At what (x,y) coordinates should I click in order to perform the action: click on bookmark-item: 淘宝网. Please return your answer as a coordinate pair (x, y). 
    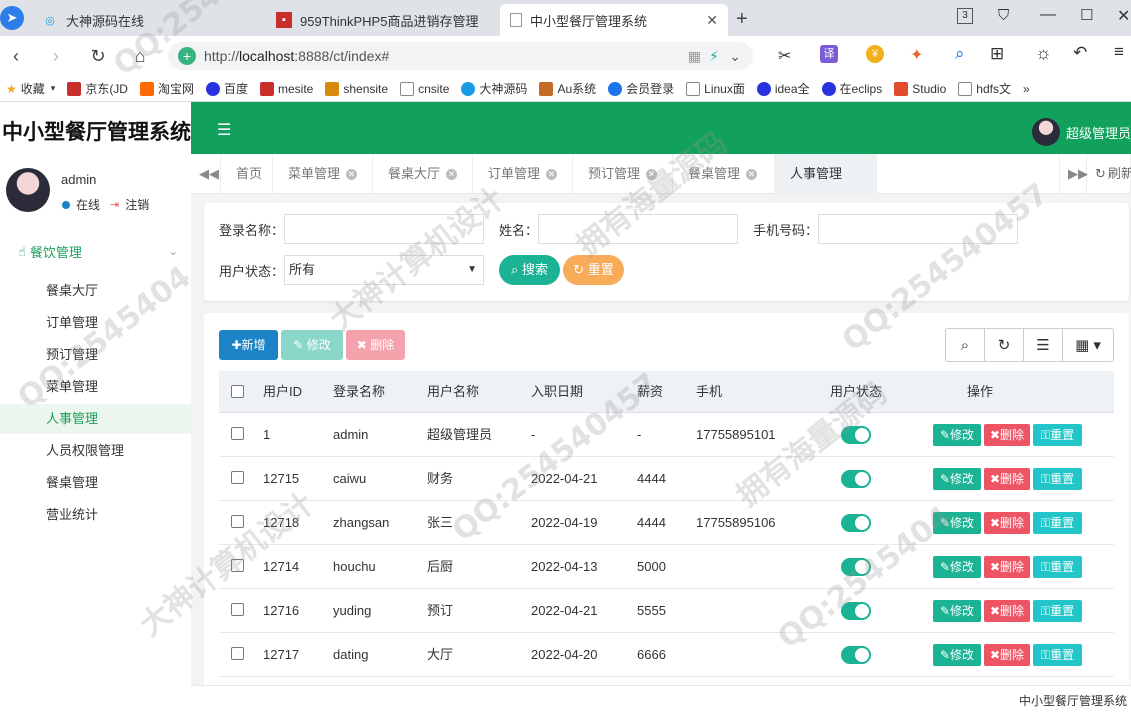
    Looking at the image, I should click on (166, 88).